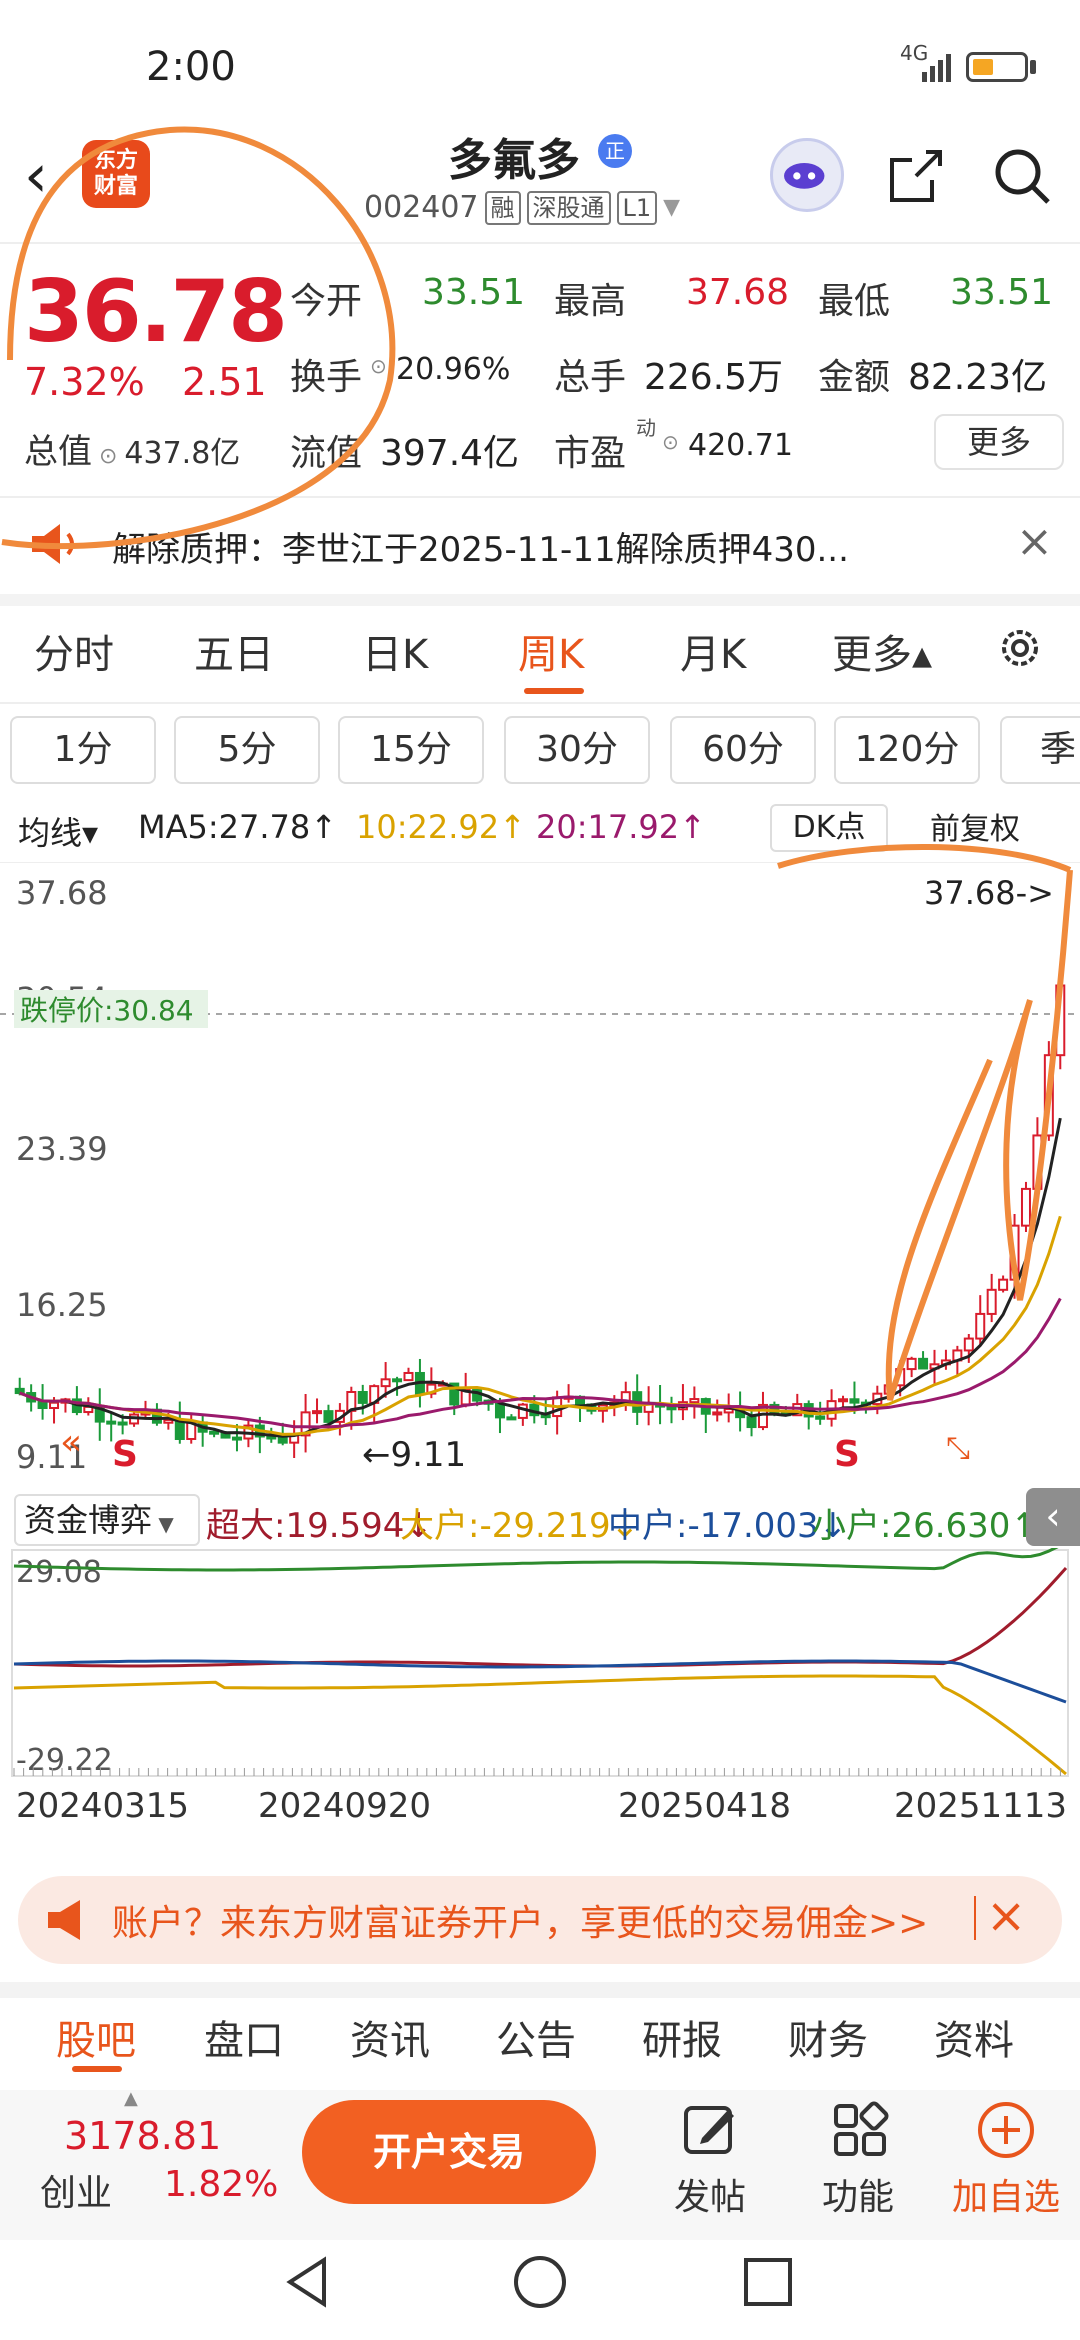  What do you see at coordinates (936, 68) in the screenshot?
I see `signal-icon` at bounding box center [936, 68].